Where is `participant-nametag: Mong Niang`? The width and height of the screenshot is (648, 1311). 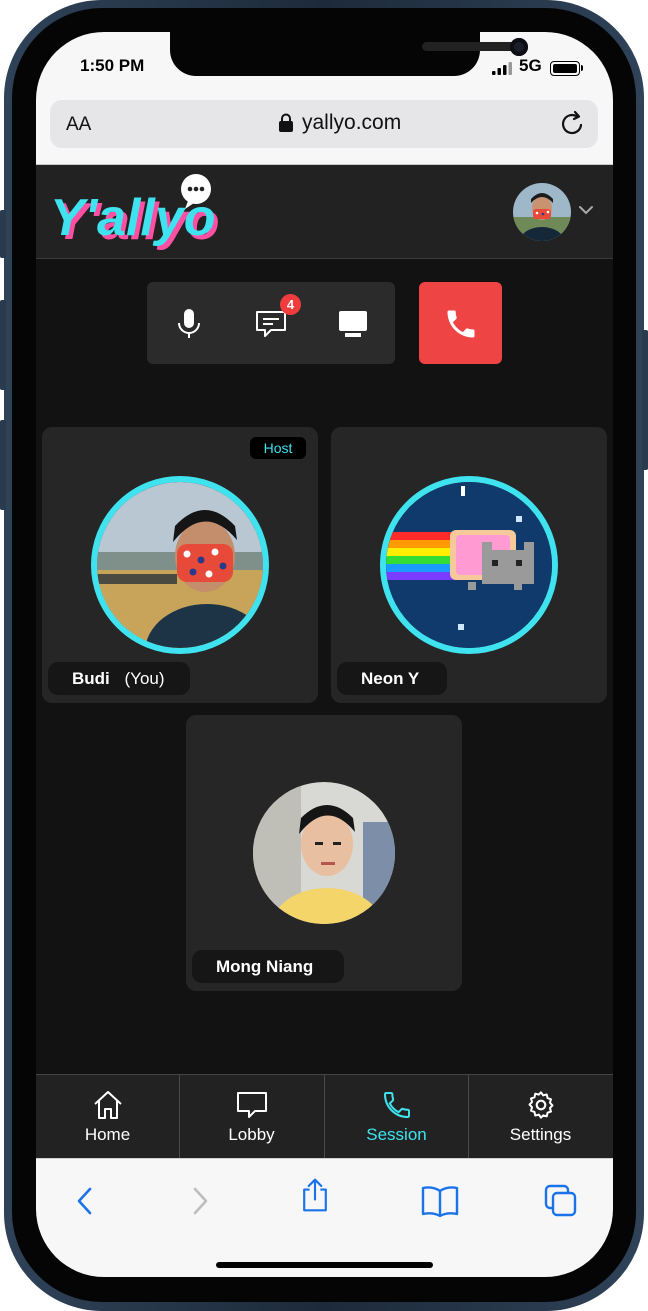
participant-nametag: Mong Niang is located at coordinates (268, 966).